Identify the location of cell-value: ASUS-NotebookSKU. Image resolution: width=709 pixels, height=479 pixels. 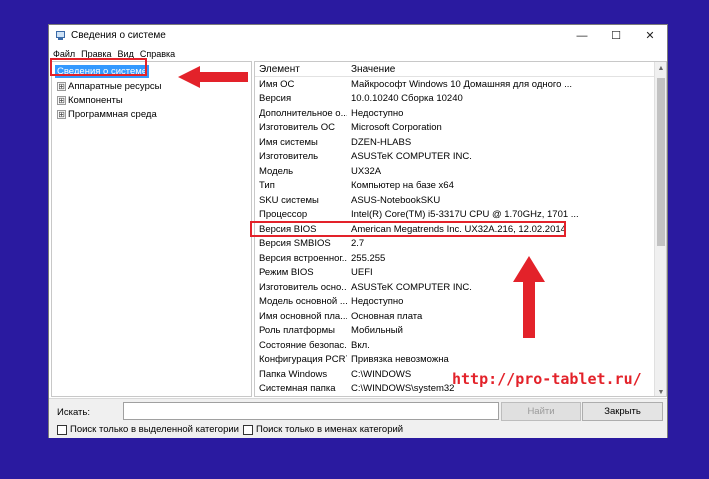
(396, 200).